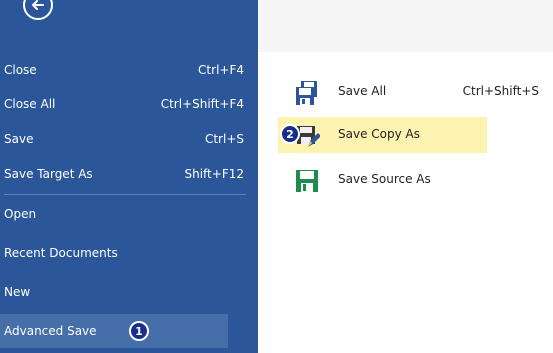 This screenshot has height=353, width=553. I want to click on back-button, so click(38, 10).